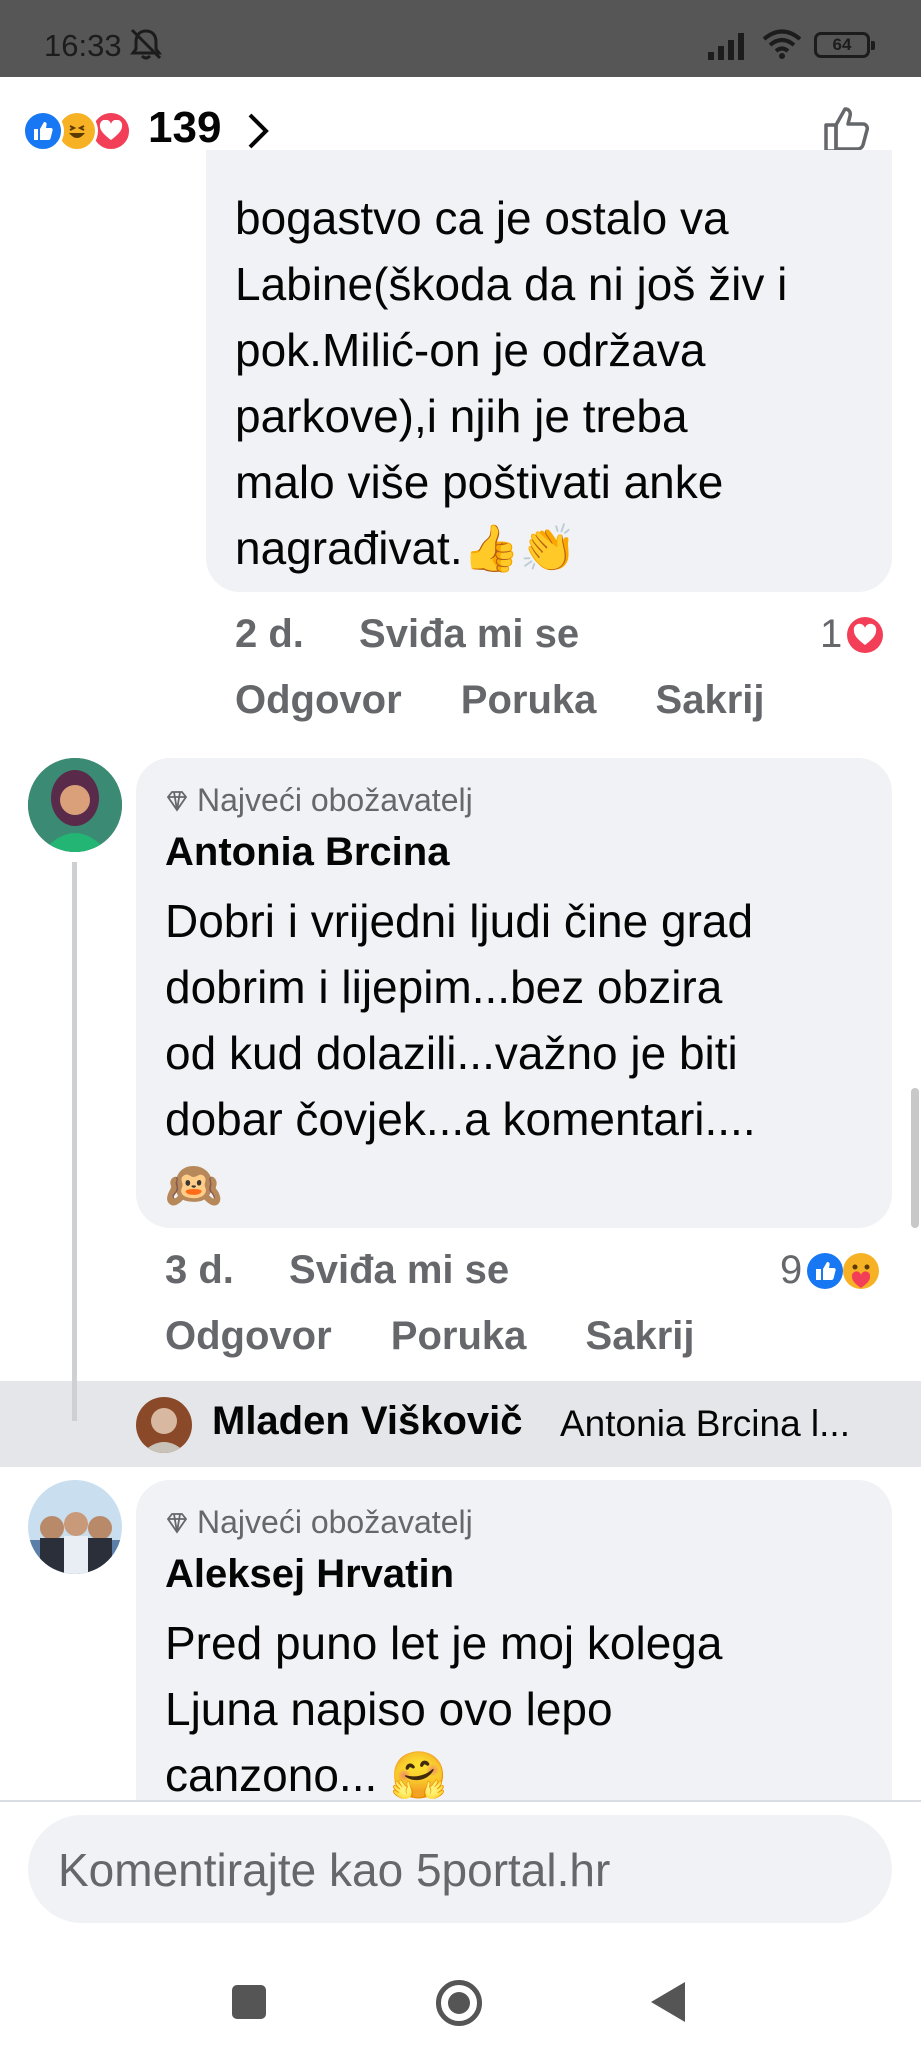 Image resolution: width=921 pixels, height=2048 pixels. Describe the element at coordinates (389, 1709) in the screenshot. I see `comment-line: Ljuna napiso ovo lepo` at that location.